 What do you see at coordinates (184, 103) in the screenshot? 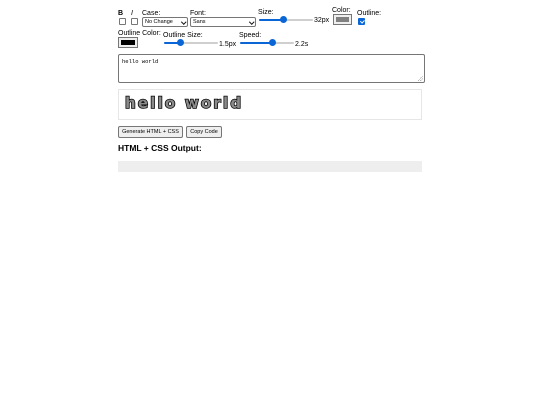
I see `preview-text: hello world` at bounding box center [184, 103].